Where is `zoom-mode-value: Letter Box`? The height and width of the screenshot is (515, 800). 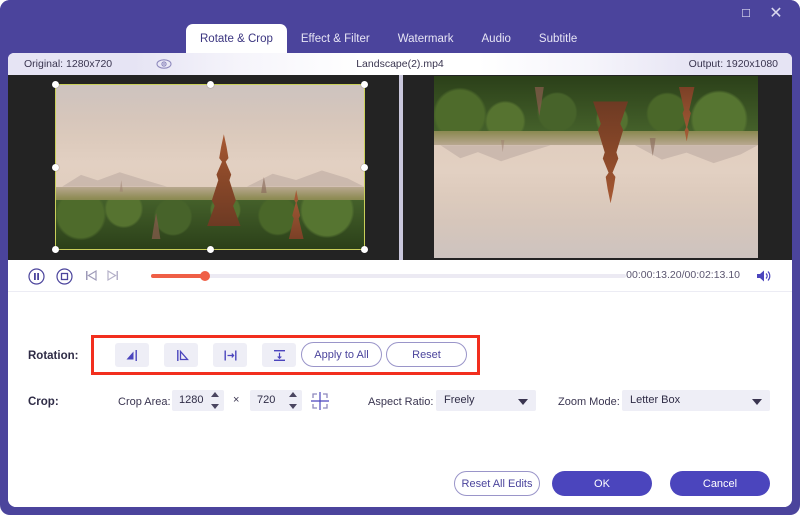
zoom-mode-value: Letter Box is located at coordinates (655, 400).